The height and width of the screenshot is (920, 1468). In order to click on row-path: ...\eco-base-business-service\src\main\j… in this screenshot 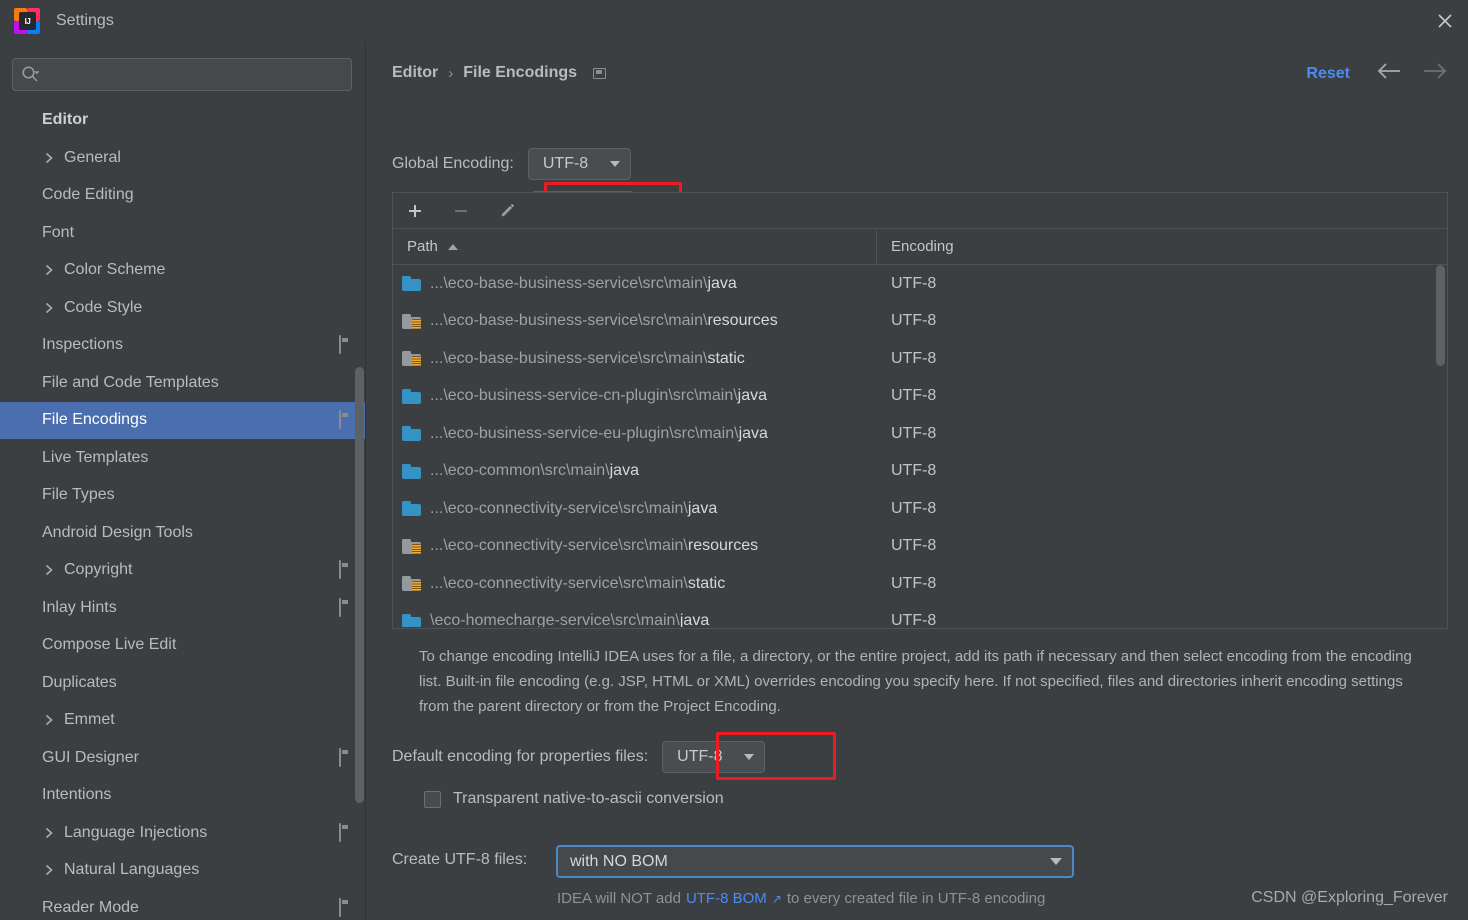, I will do `click(583, 284)`.